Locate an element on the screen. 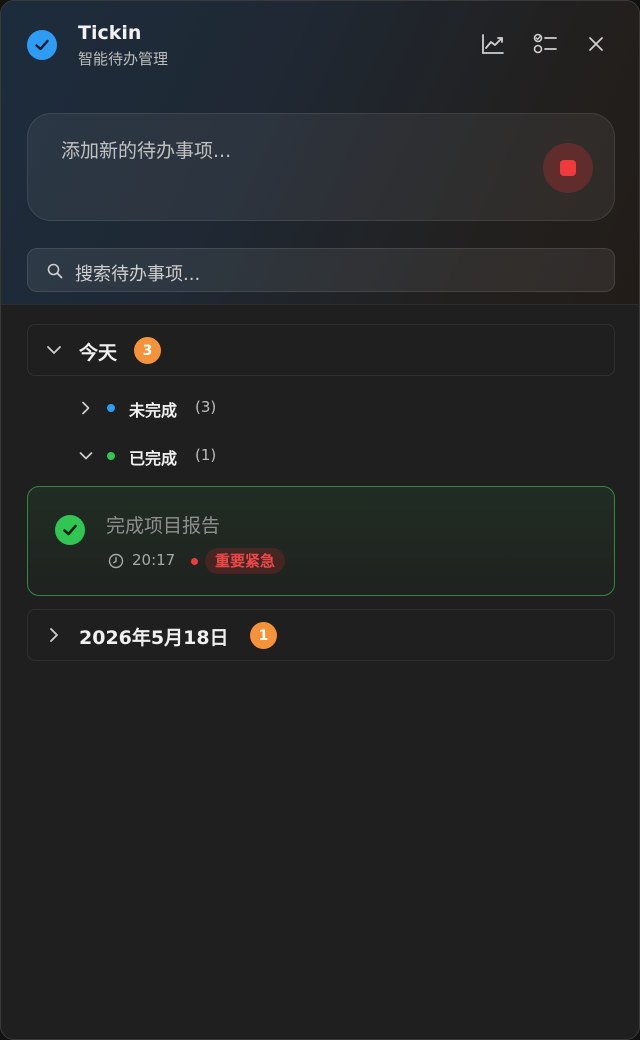  subgroup-count: (1) is located at coordinates (206, 455).